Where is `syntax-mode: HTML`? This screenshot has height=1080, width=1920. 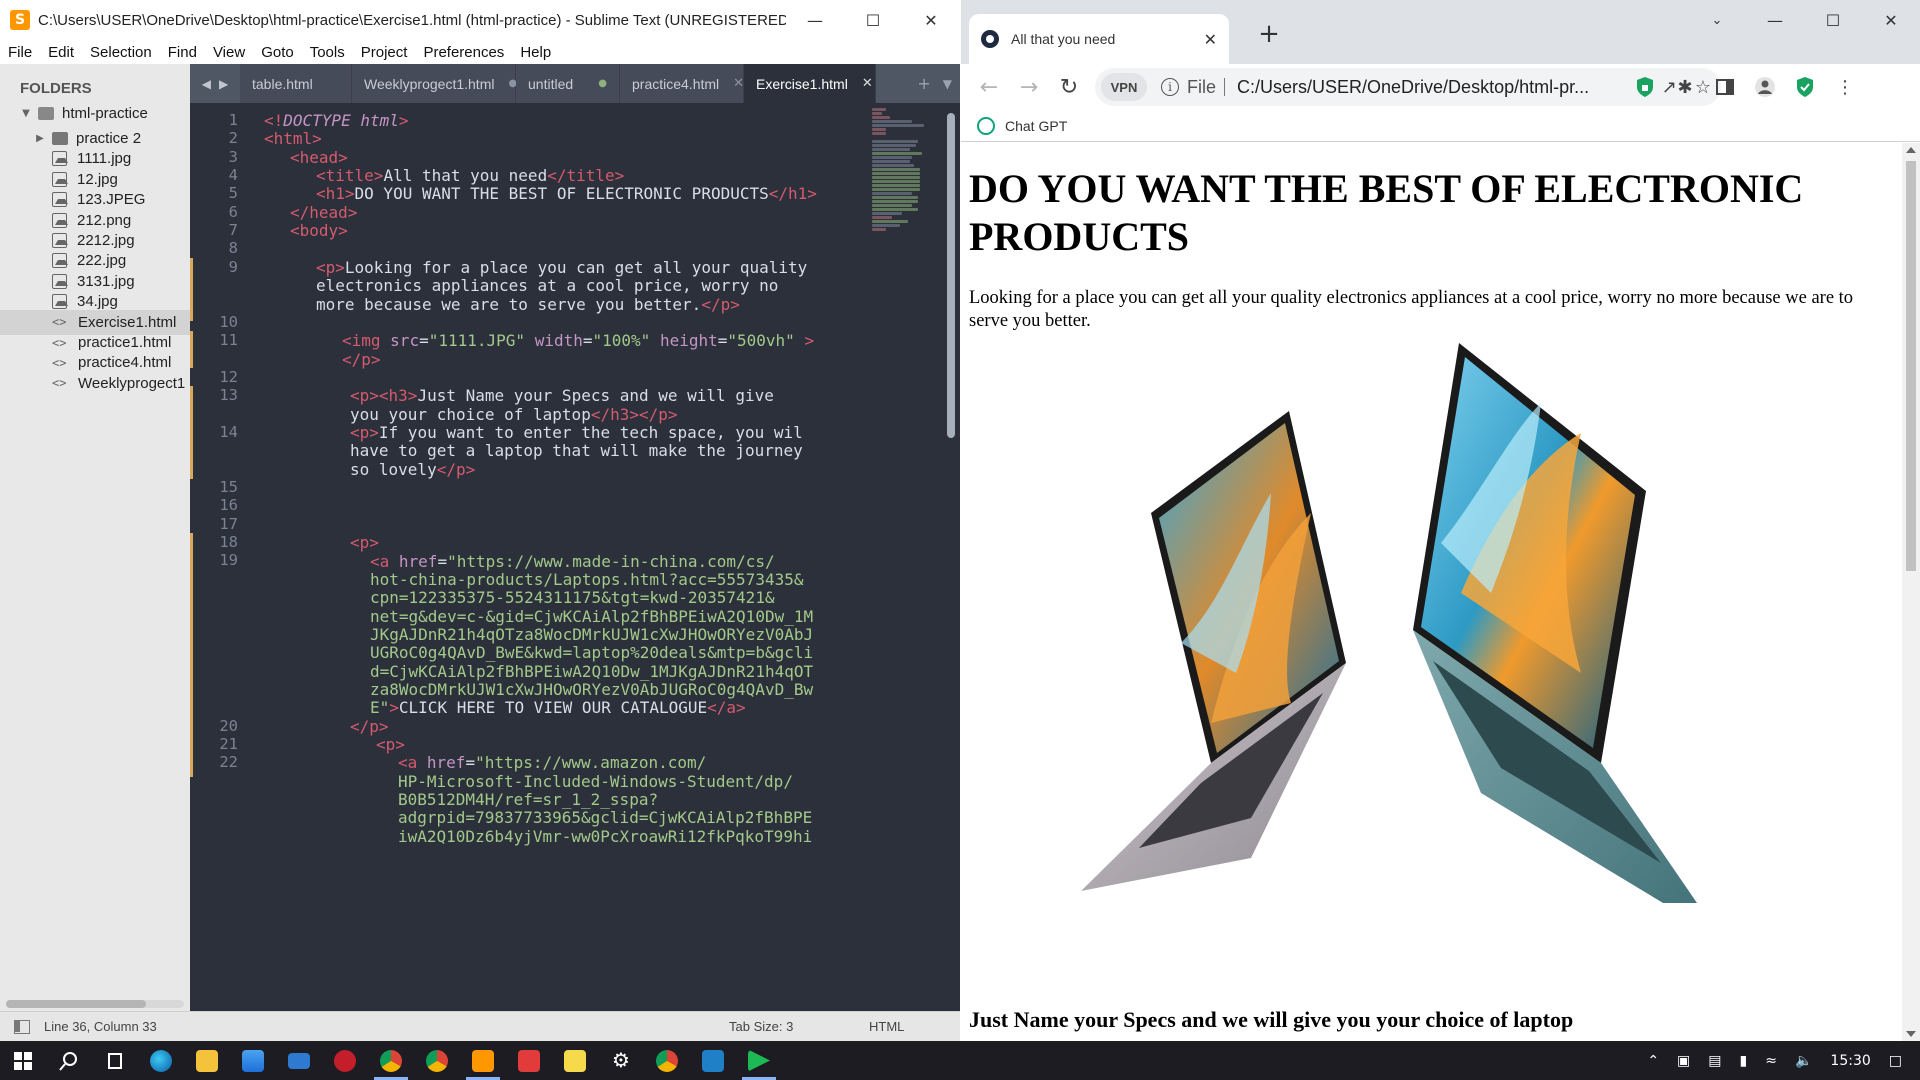 syntax-mode: HTML is located at coordinates (886, 1026).